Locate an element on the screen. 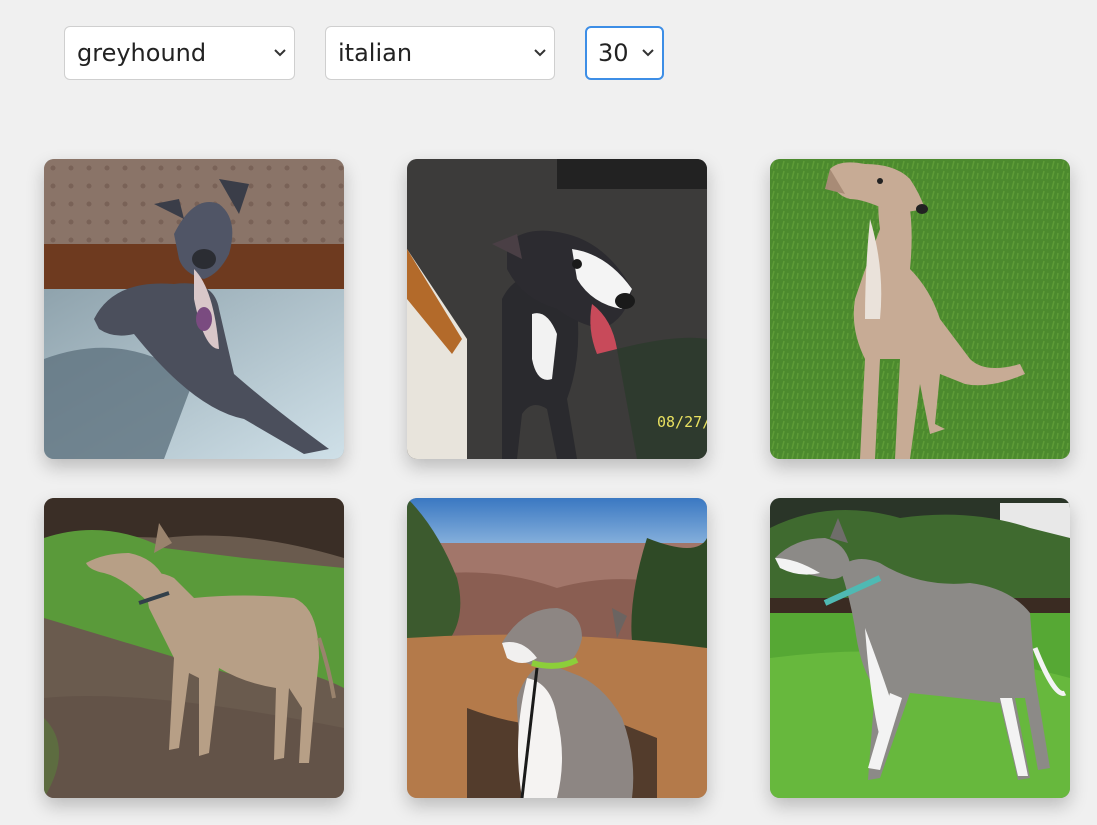 Image resolution: width=1097 pixels, height=825 pixels. dog-photo: 08/27/2 is located at coordinates (557, 309).